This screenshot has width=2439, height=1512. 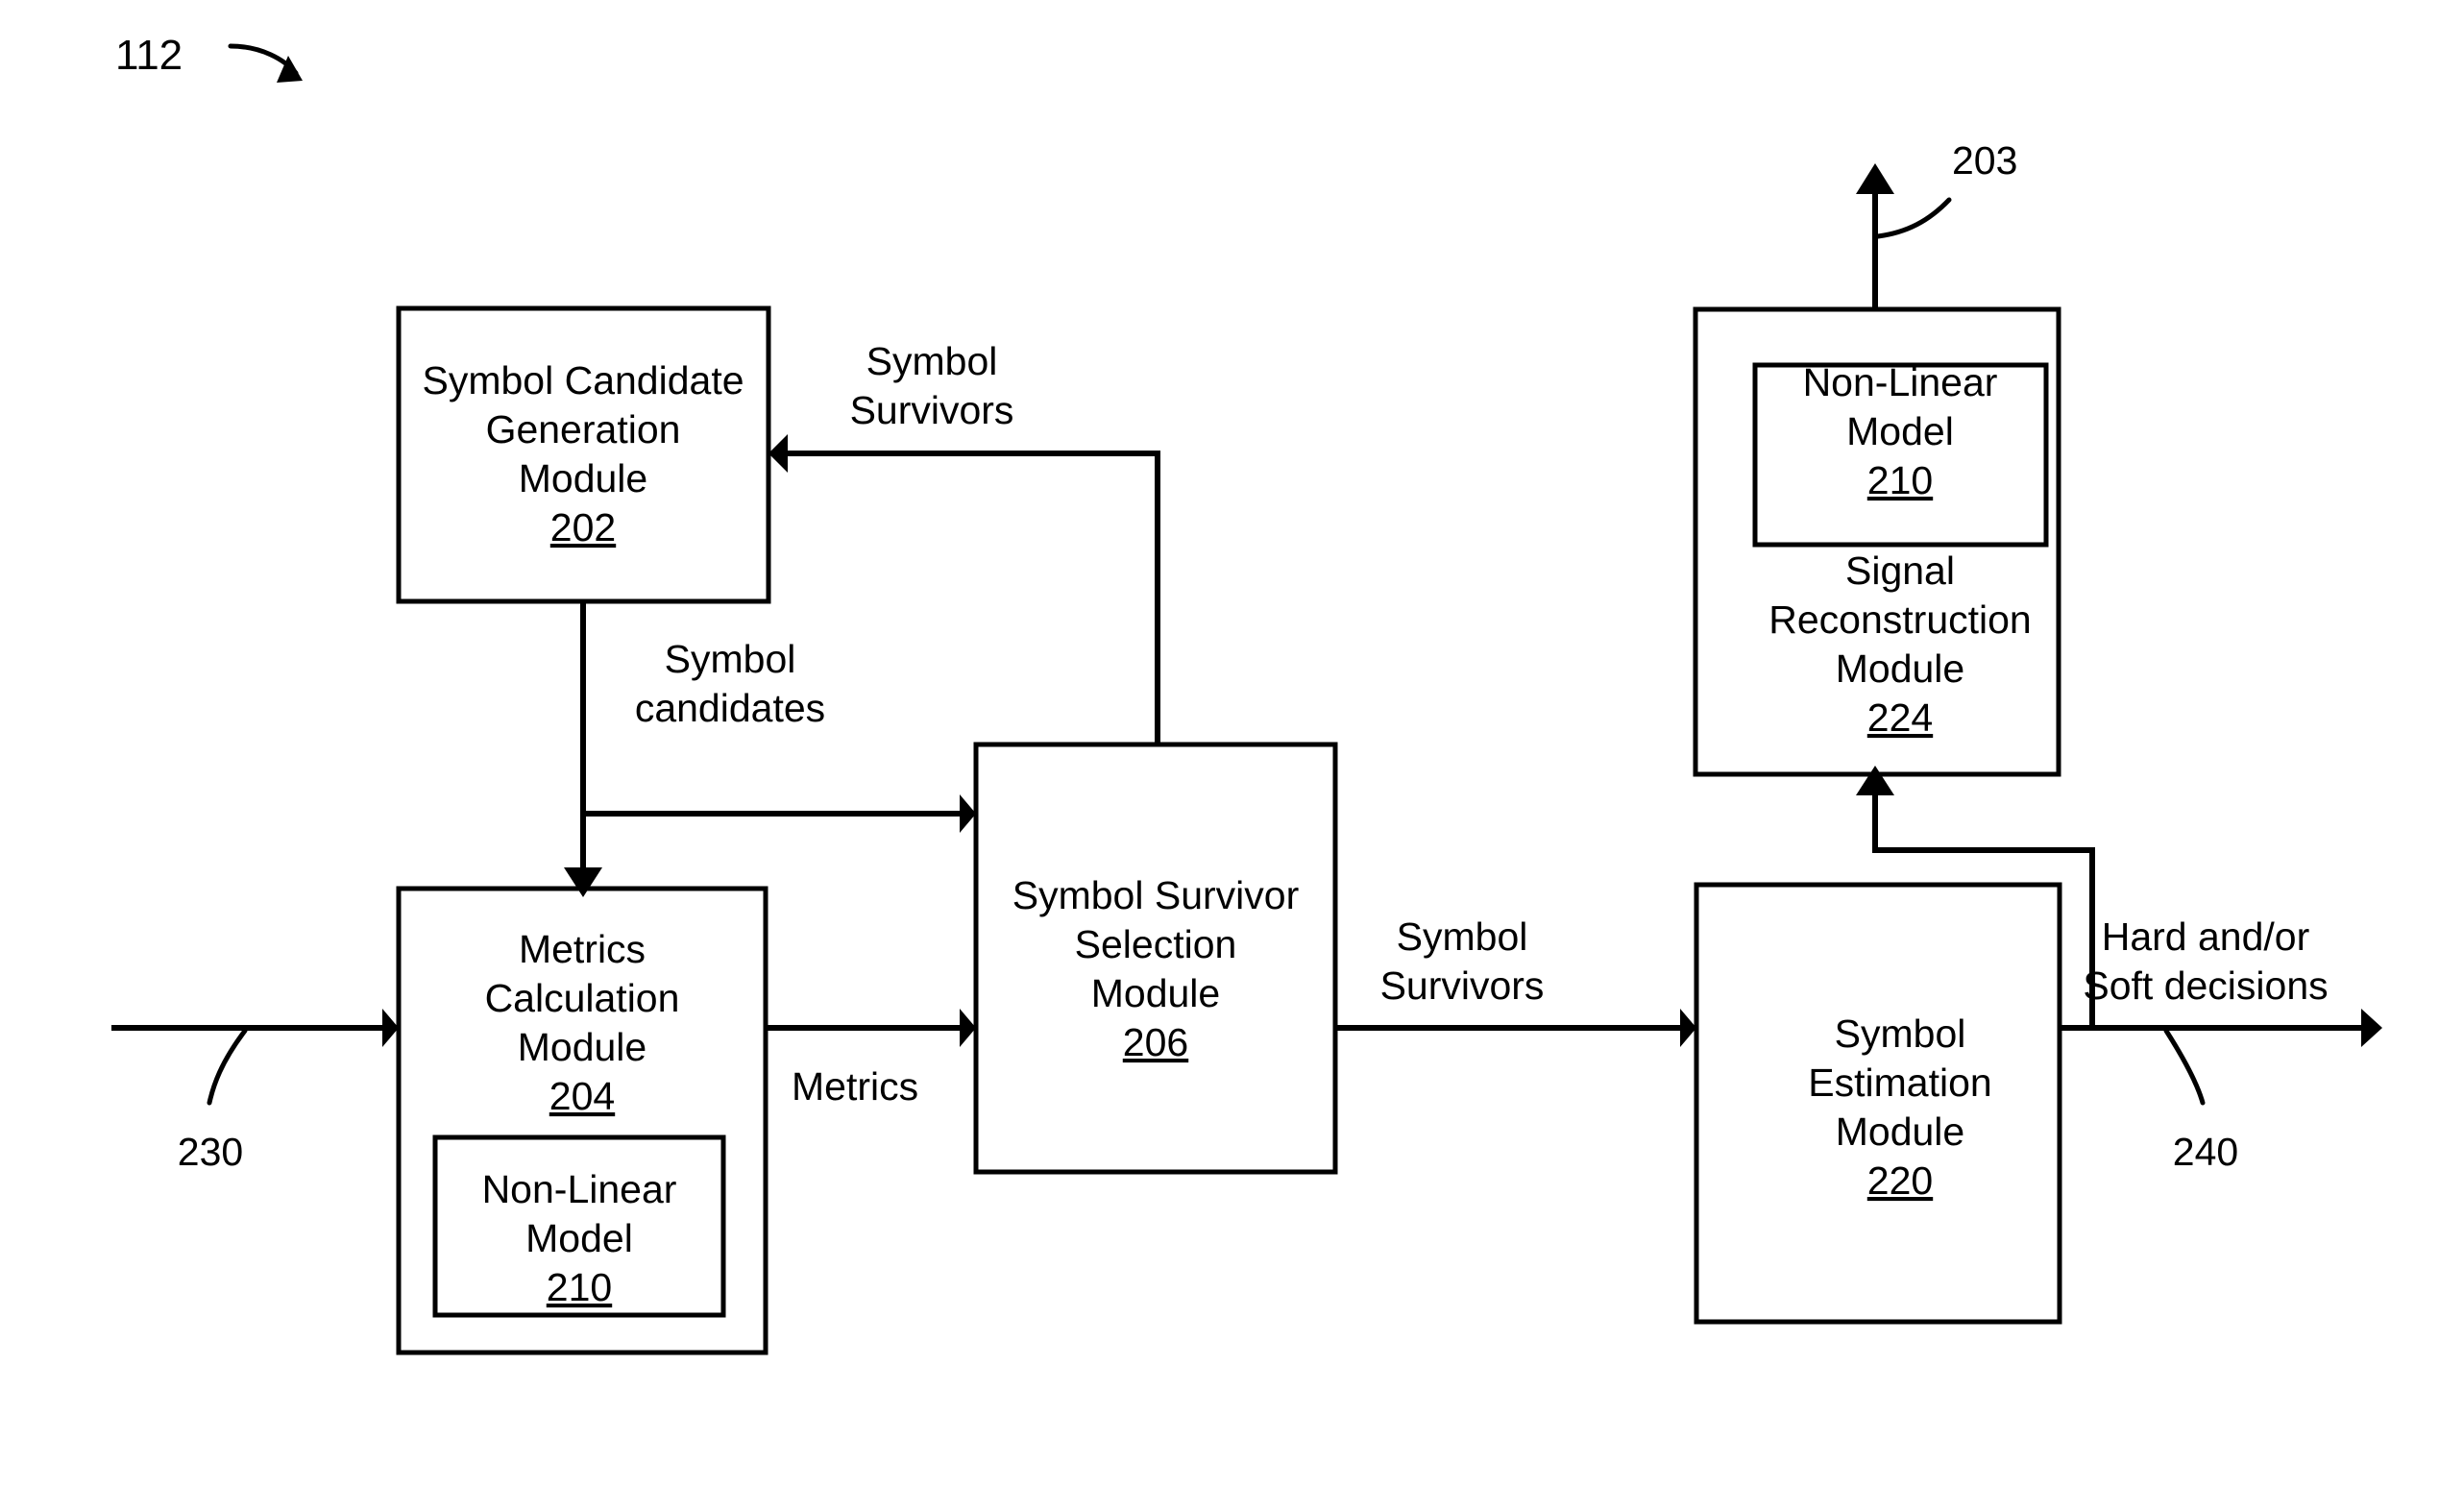 What do you see at coordinates (582, 1096) in the screenshot?
I see `block-204-reference-number: 204` at bounding box center [582, 1096].